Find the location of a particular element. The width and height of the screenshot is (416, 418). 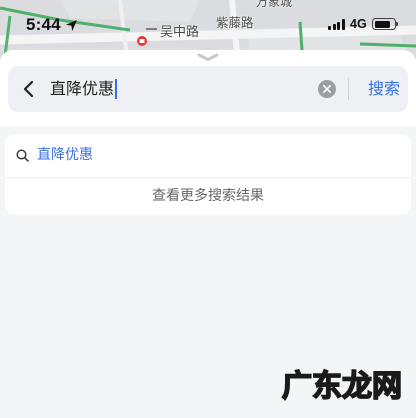

watermark: 广东龙网 is located at coordinates (342, 386).